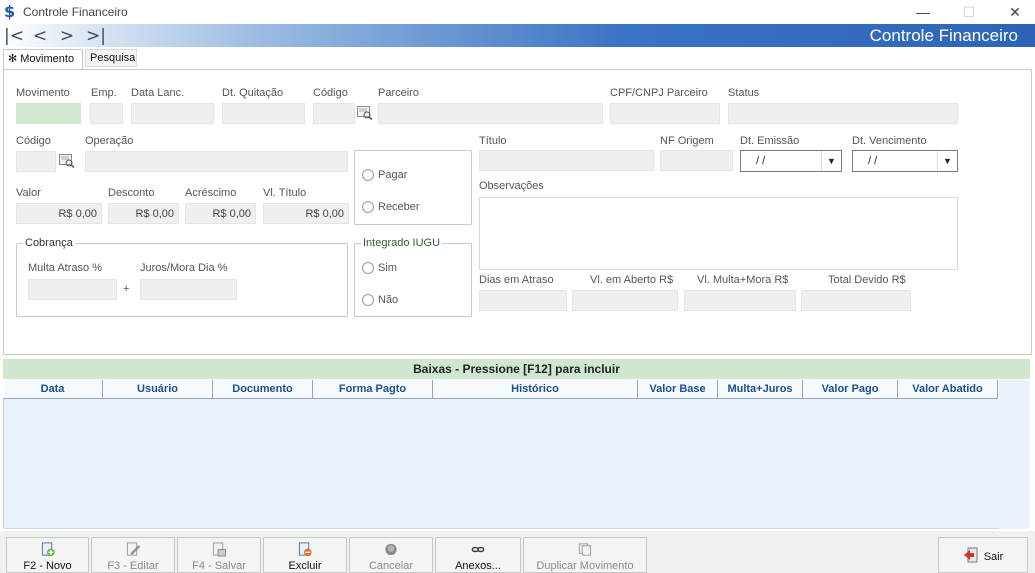 The width and height of the screenshot is (1035, 573). Describe the element at coordinates (59, 213) in the screenshot. I see `valor-field: R$ 0,00` at that location.